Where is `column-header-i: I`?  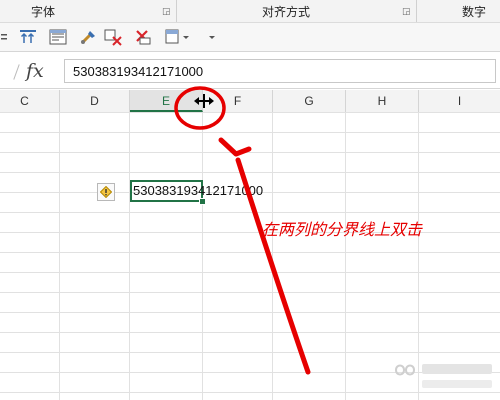
column-header-i: I is located at coordinates (459, 101).